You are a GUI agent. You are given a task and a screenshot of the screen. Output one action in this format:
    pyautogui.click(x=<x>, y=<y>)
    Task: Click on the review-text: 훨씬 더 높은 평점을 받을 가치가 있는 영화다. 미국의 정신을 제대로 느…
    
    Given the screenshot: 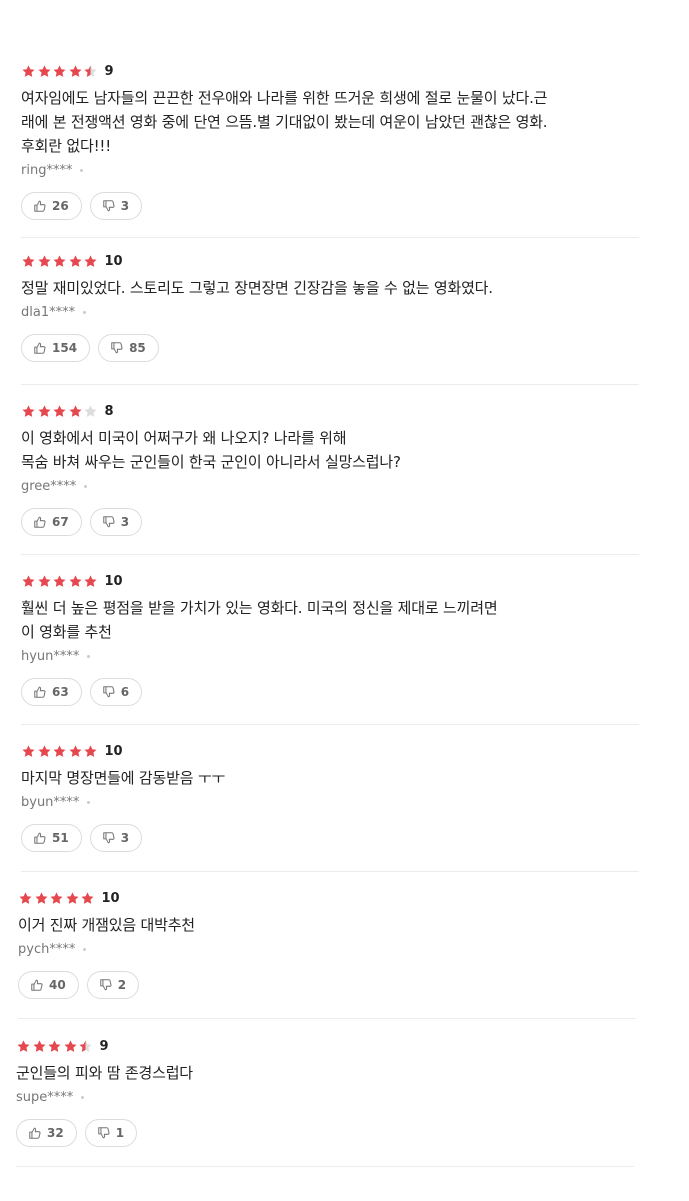 What is the action you would take?
    pyautogui.click(x=259, y=620)
    